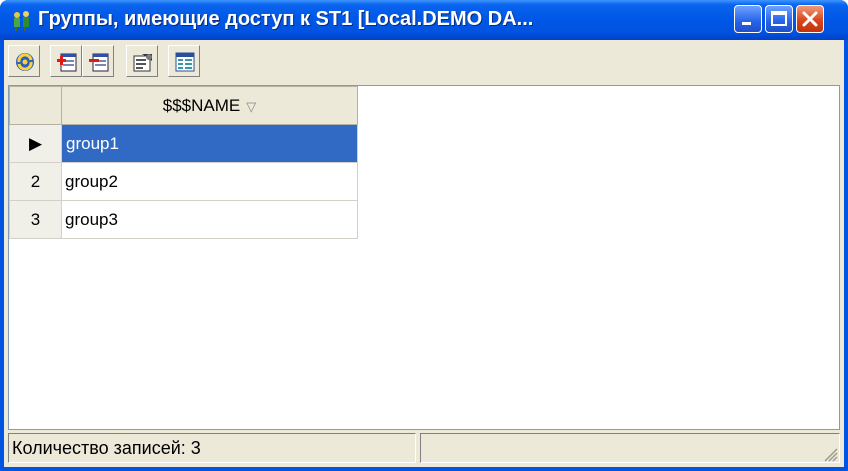 The width and height of the screenshot is (848, 471). What do you see at coordinates (212, 448) in the screenshot?
I see `status-record-count: Количество записей: 3` at bounding box center [212, 448].